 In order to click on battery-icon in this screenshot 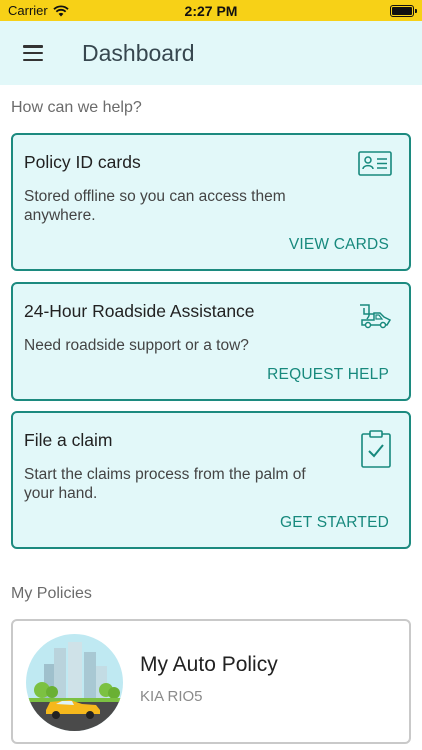, I will do `click(403, 10)`.